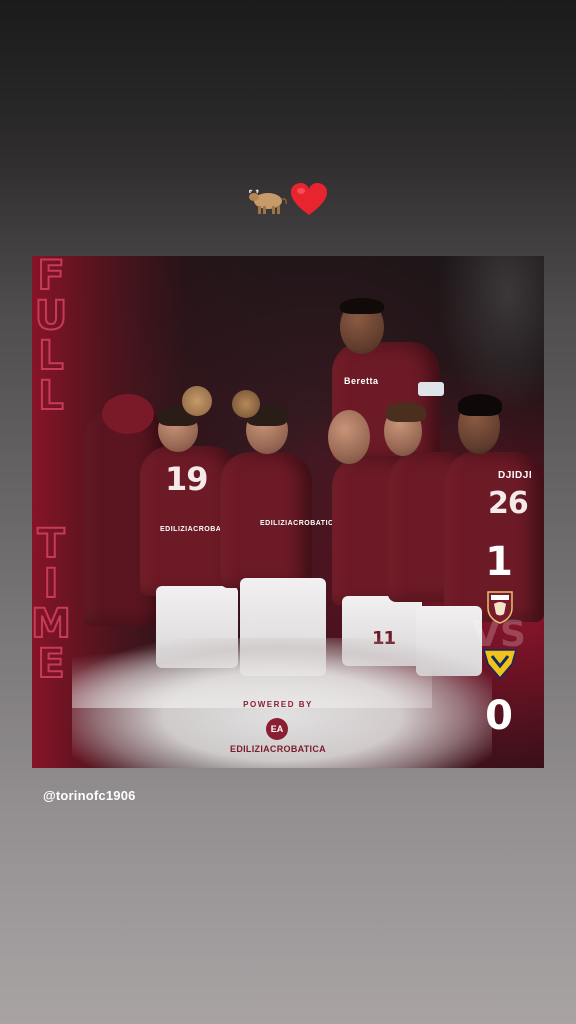  What do you see at coordinates (51, 316) in the screenshot?
I see `headline-letter: U` at bounding box center [51, 316].